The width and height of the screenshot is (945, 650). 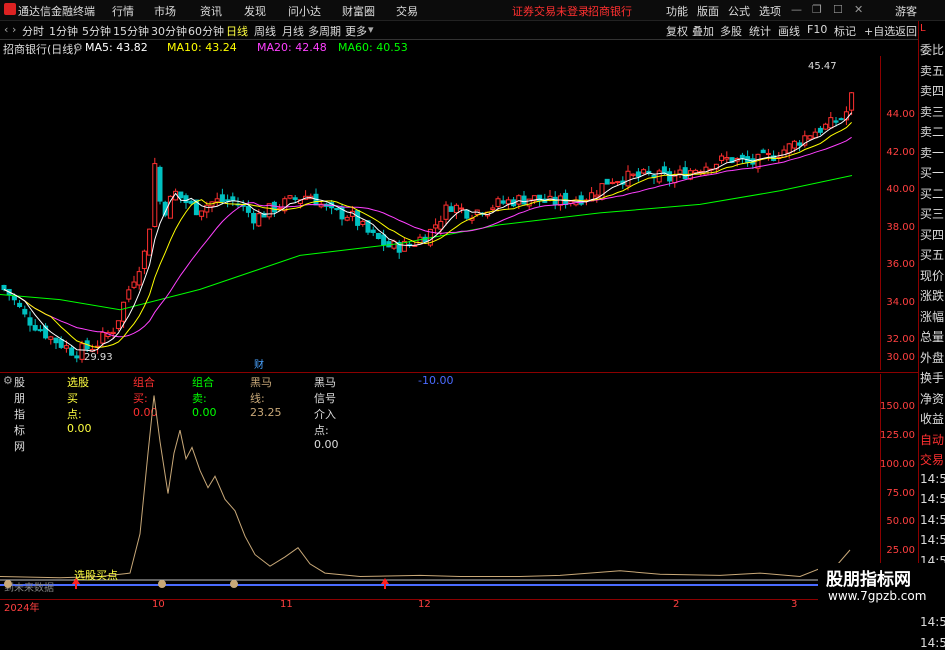 What do you see at coordinates (932, 439) in the screenshot?
I see `quote-panel-item: 自动` at bounding box center [932, 439].